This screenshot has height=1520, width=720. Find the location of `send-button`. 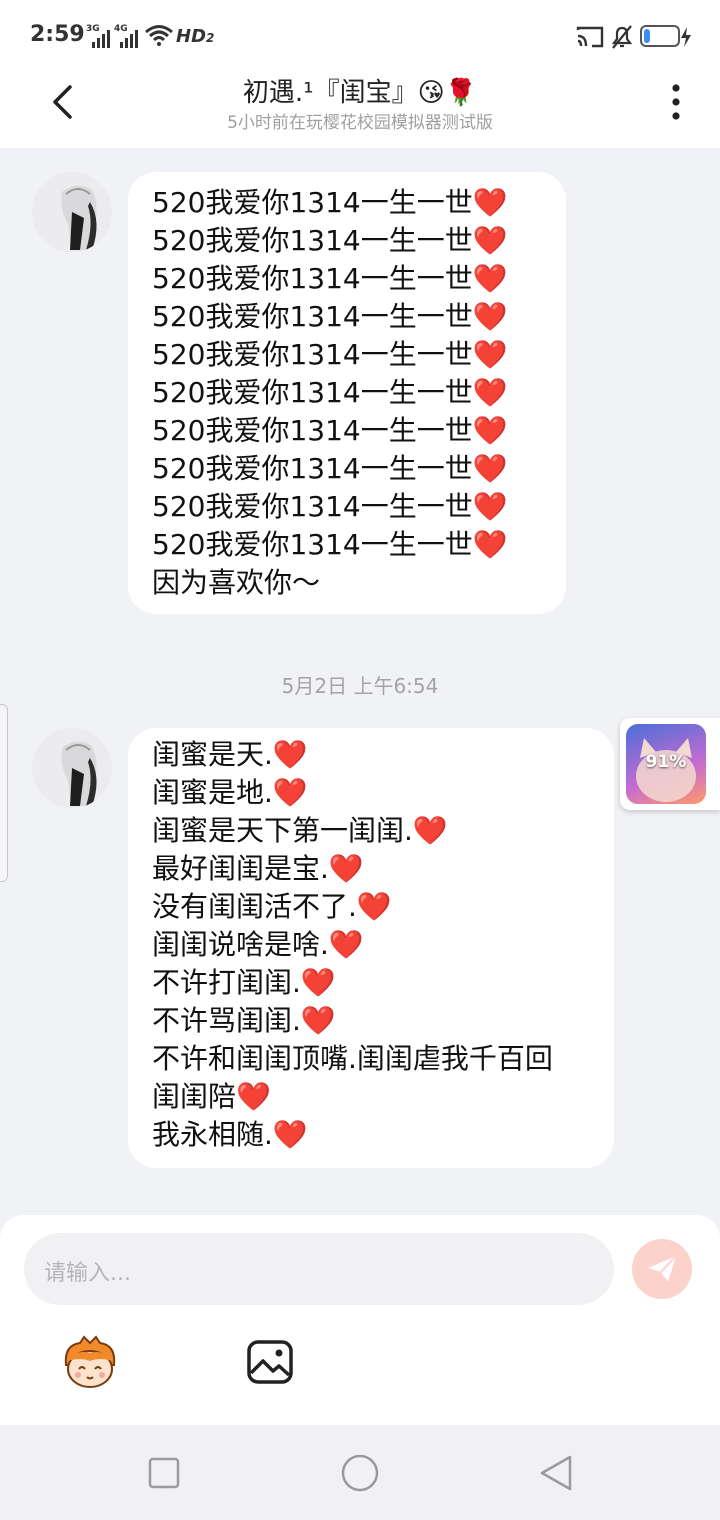

send-button is located at coordinates (662, 1269).